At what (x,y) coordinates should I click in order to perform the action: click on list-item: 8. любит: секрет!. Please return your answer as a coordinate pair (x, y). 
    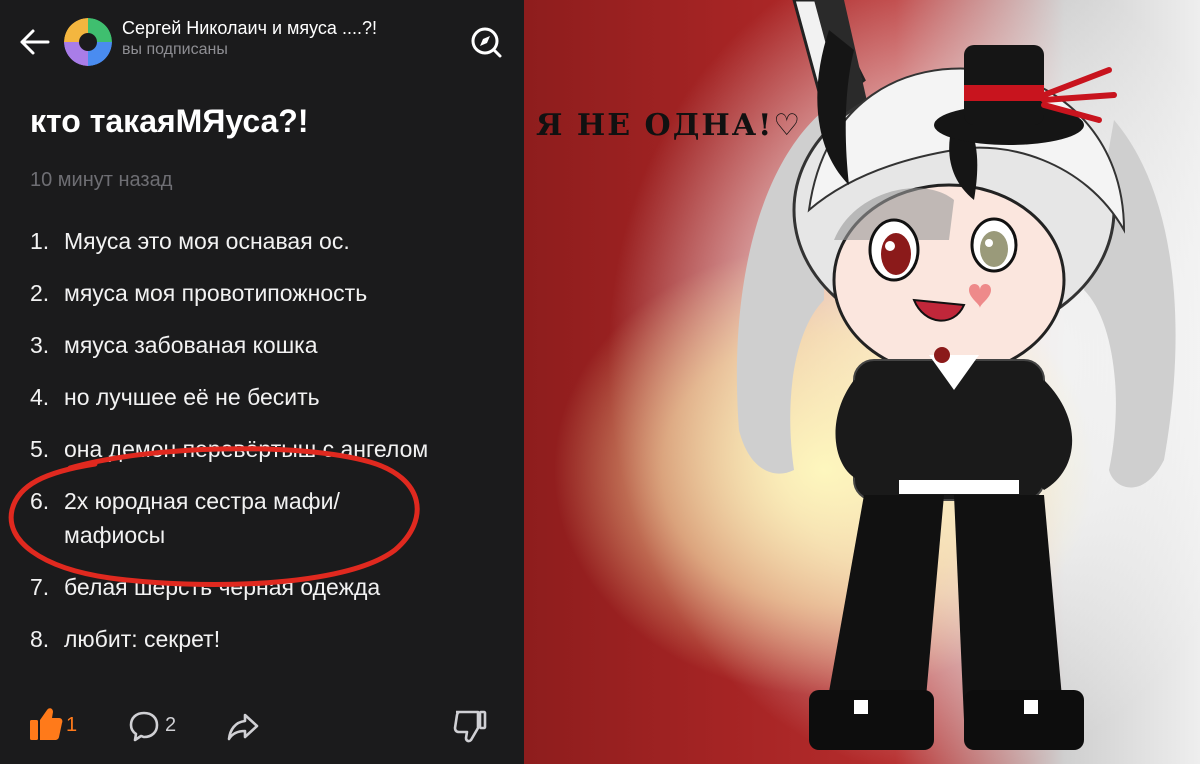
    Looking at the image, I should click on (275, 639).